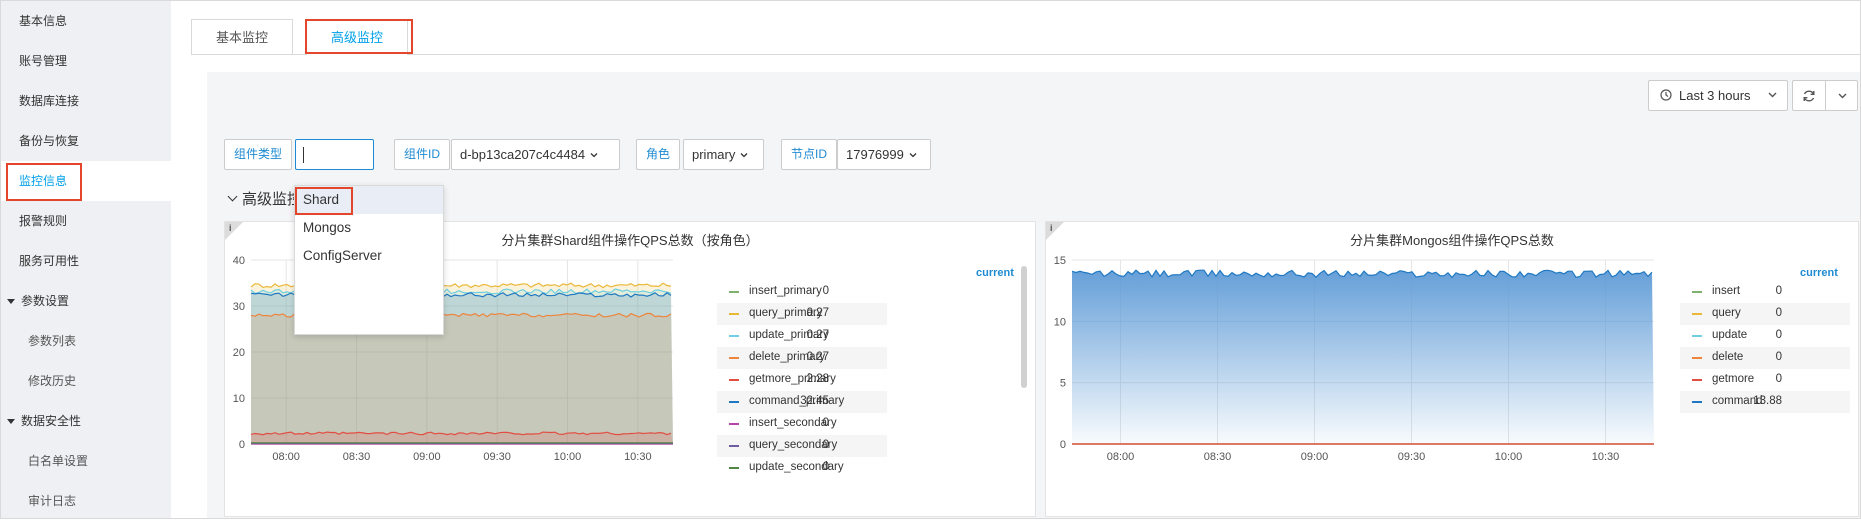 Image resolution: width=1861 pixels, height=521 pixels. I want to click on component-type-dropdown: Shard Mongos ConfigServer, so click(369, 260).